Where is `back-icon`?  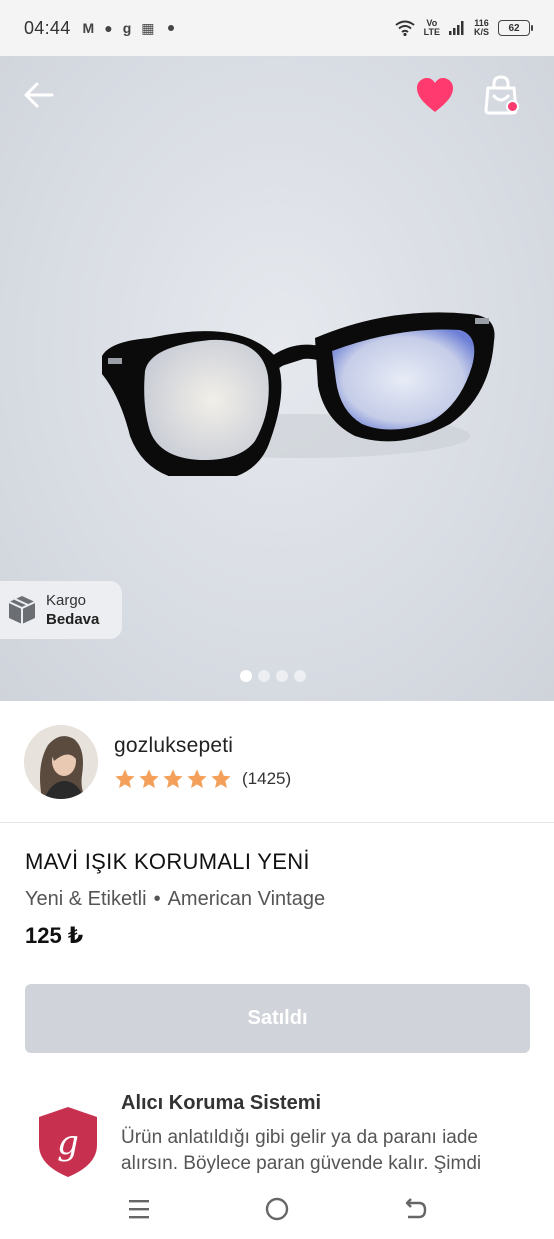 back-icon is located at coordinates (415, 1209).